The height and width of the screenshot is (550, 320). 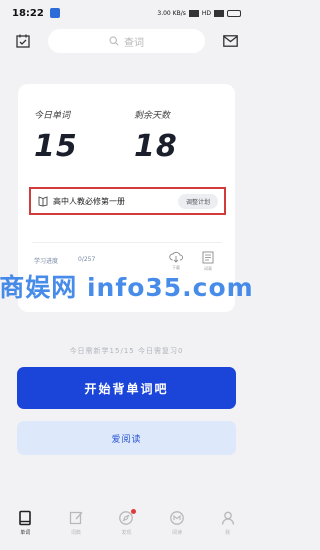 What do you see at coordinates (126, 287) in the screenshot?
I see `watermark: 商娱网 info35.com` at bounding box center [126, 287].